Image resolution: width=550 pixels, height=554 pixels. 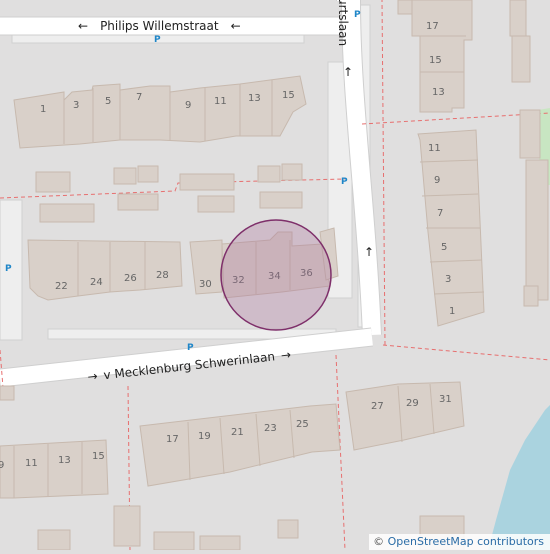 I want to click on house-number: 28, so click(x=162, y=275).